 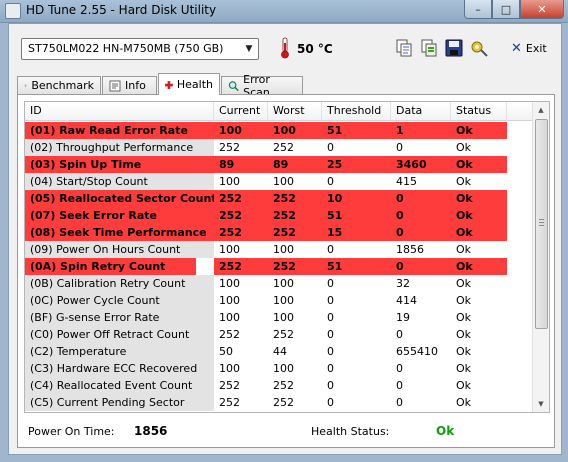 What do you see at coordinates (279, 249) in the screenshot?
I see `table-row: (09) Power On Hours Count 100 100 0 1856 Ok` at bounding box center [279, 249].